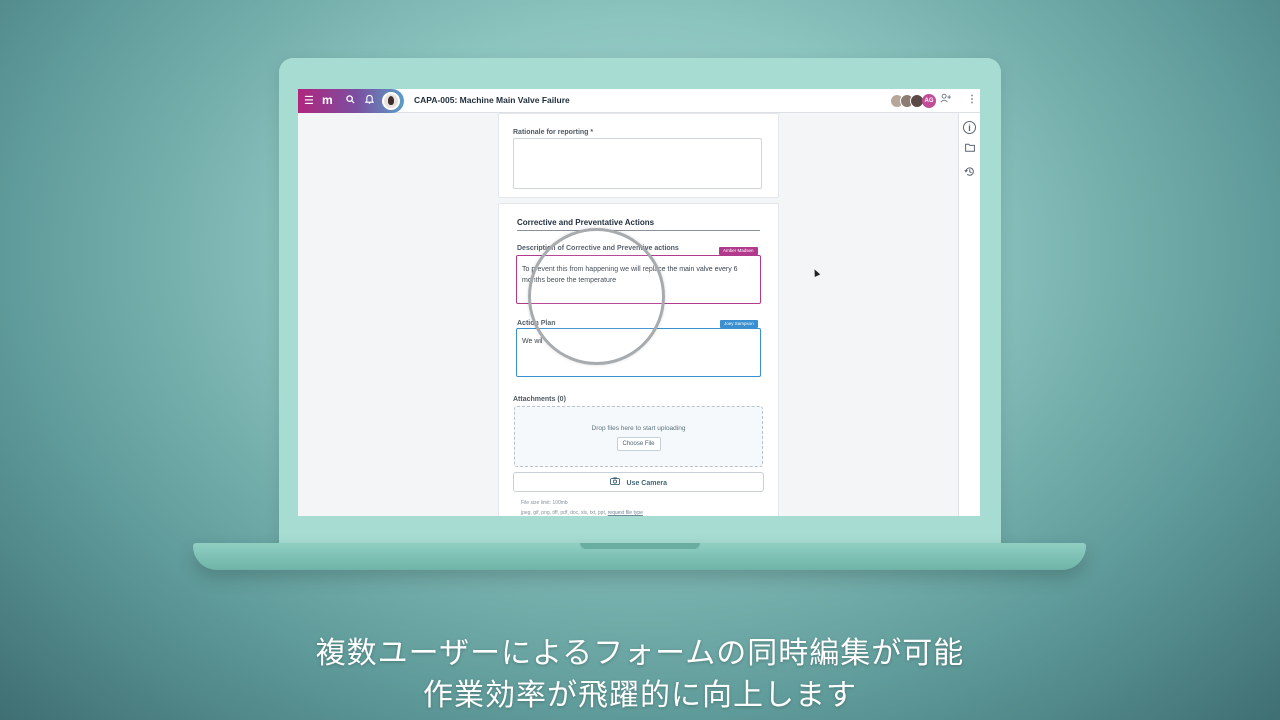  I want to click on rationale-card: Rationale for reporting *, so click(638, 155).